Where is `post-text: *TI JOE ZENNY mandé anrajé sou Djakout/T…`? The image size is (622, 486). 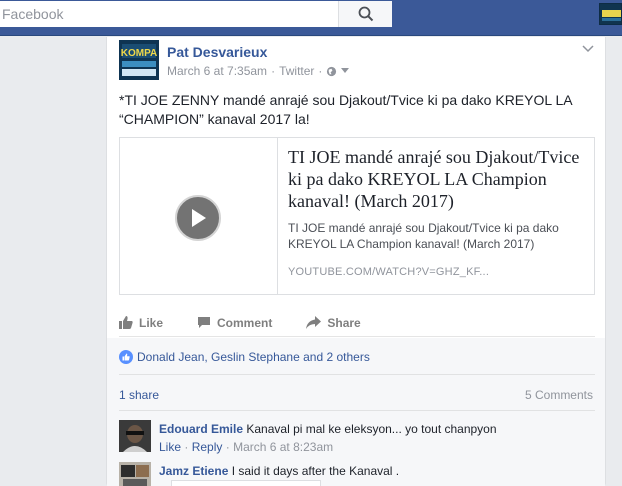
post-text: *TI JOE ZENNY mandé anrajé sou Djakout/T… is located at coordinates (345, 109).